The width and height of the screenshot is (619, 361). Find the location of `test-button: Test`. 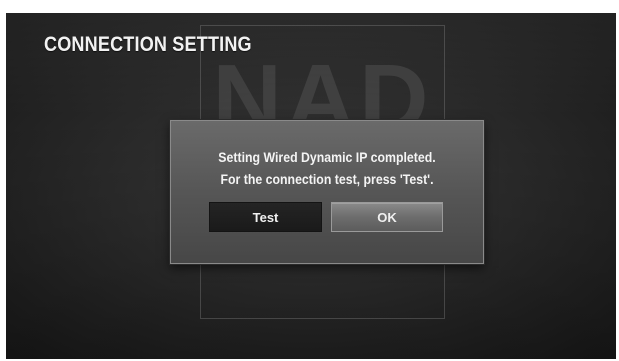

test-button: Test is located at coordinates (265, 217).